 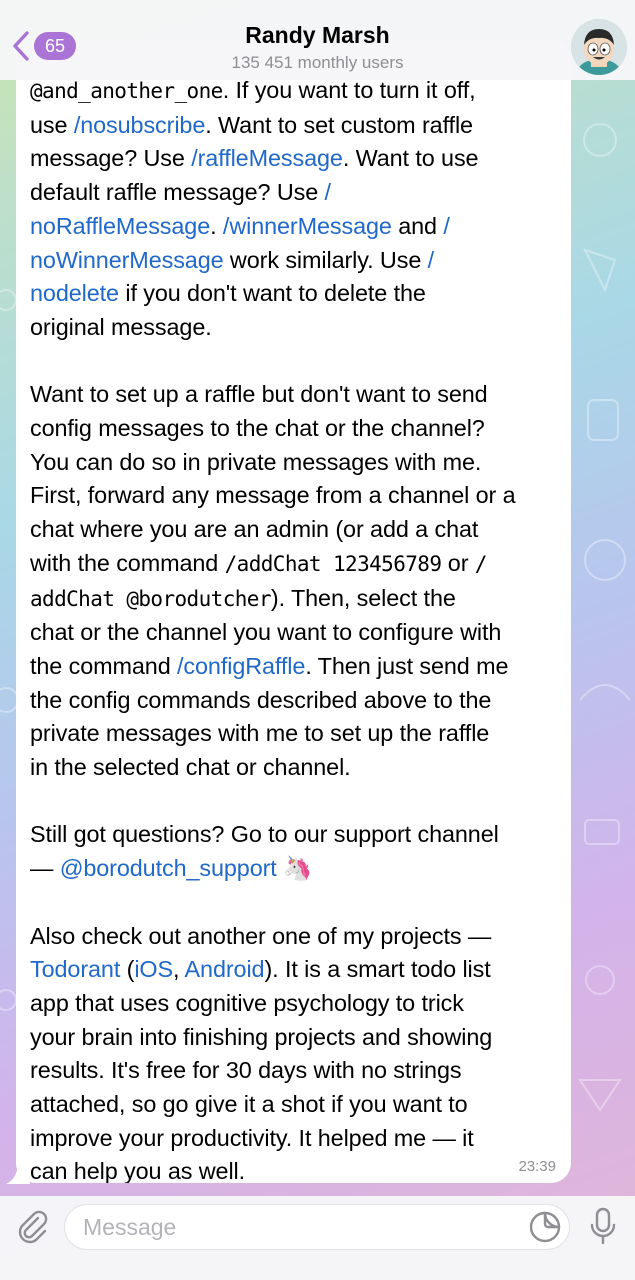 I want to click on message-line: with the command /addChat 123456789 or /, so click(x=292, y=564).